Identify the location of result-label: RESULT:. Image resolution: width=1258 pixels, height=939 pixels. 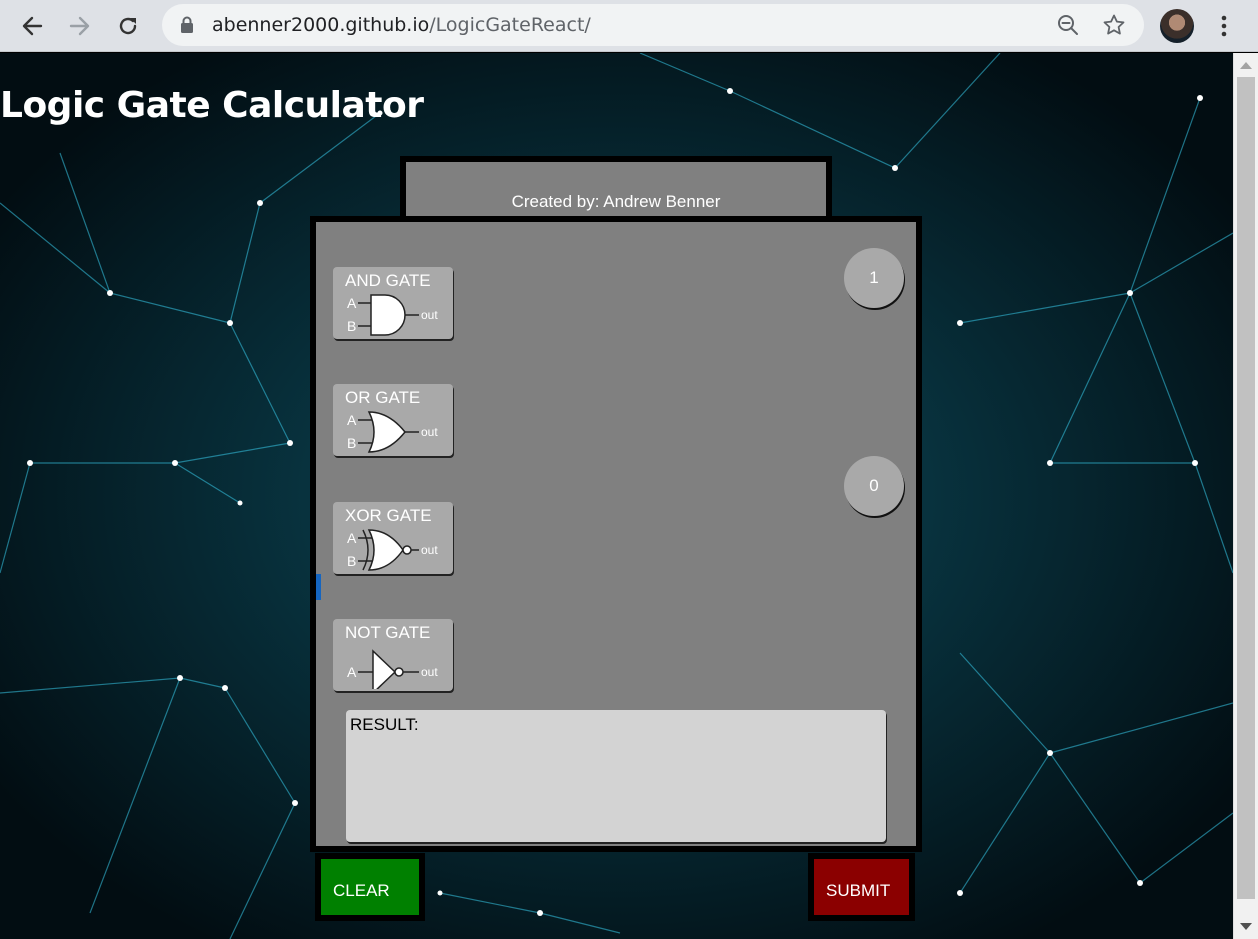
(384, 724).